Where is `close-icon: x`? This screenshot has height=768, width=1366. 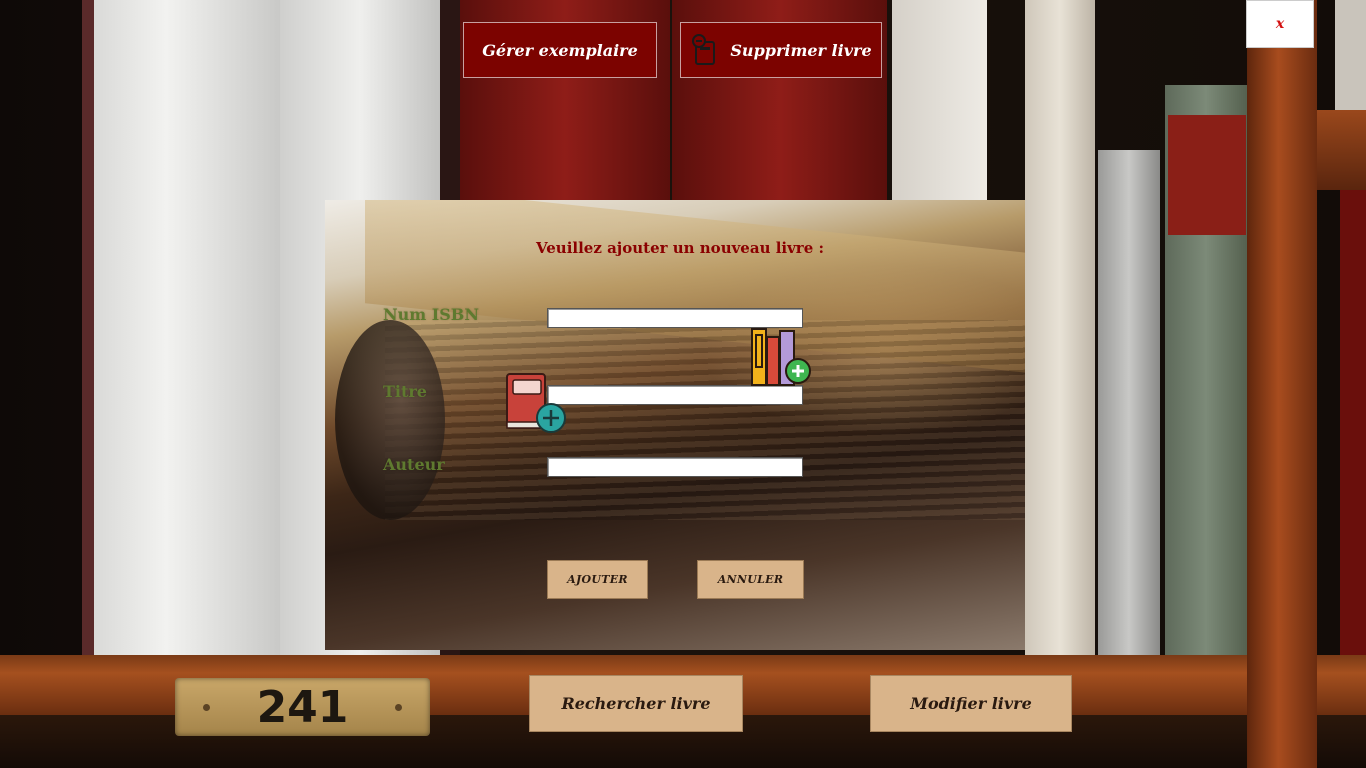 close-icon: x is located at coordinates (1280, 24).